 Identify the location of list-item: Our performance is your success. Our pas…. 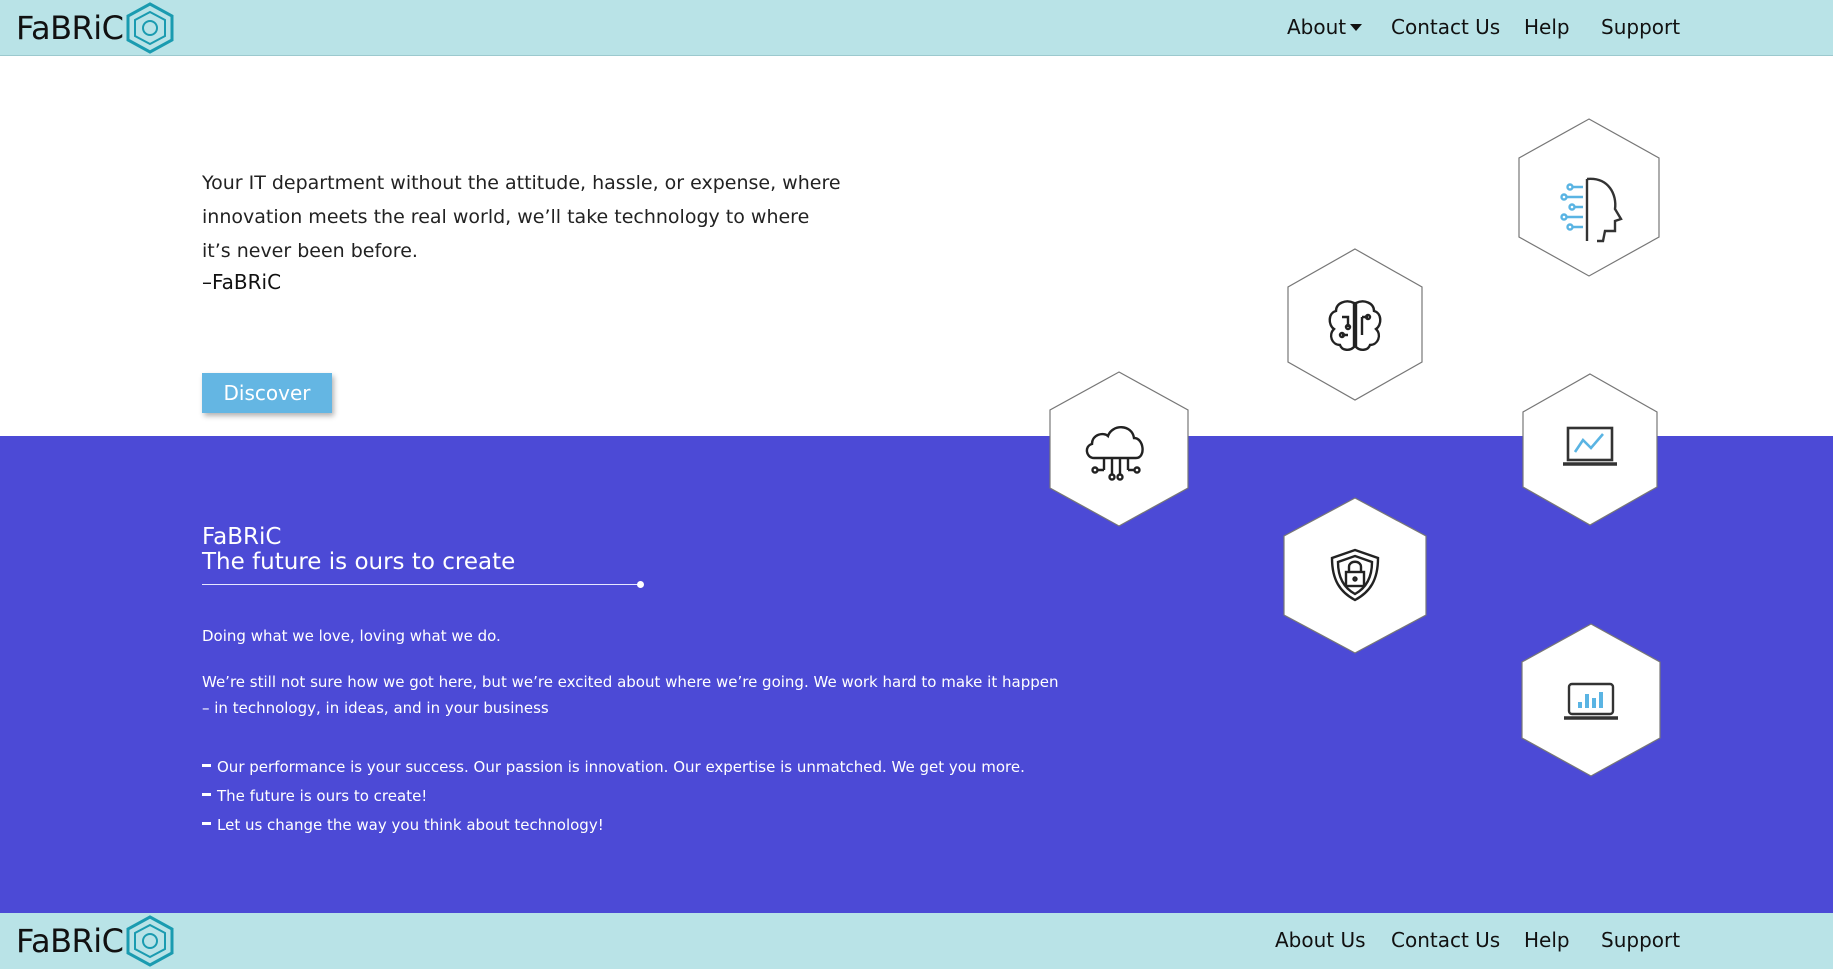
(613, 770).